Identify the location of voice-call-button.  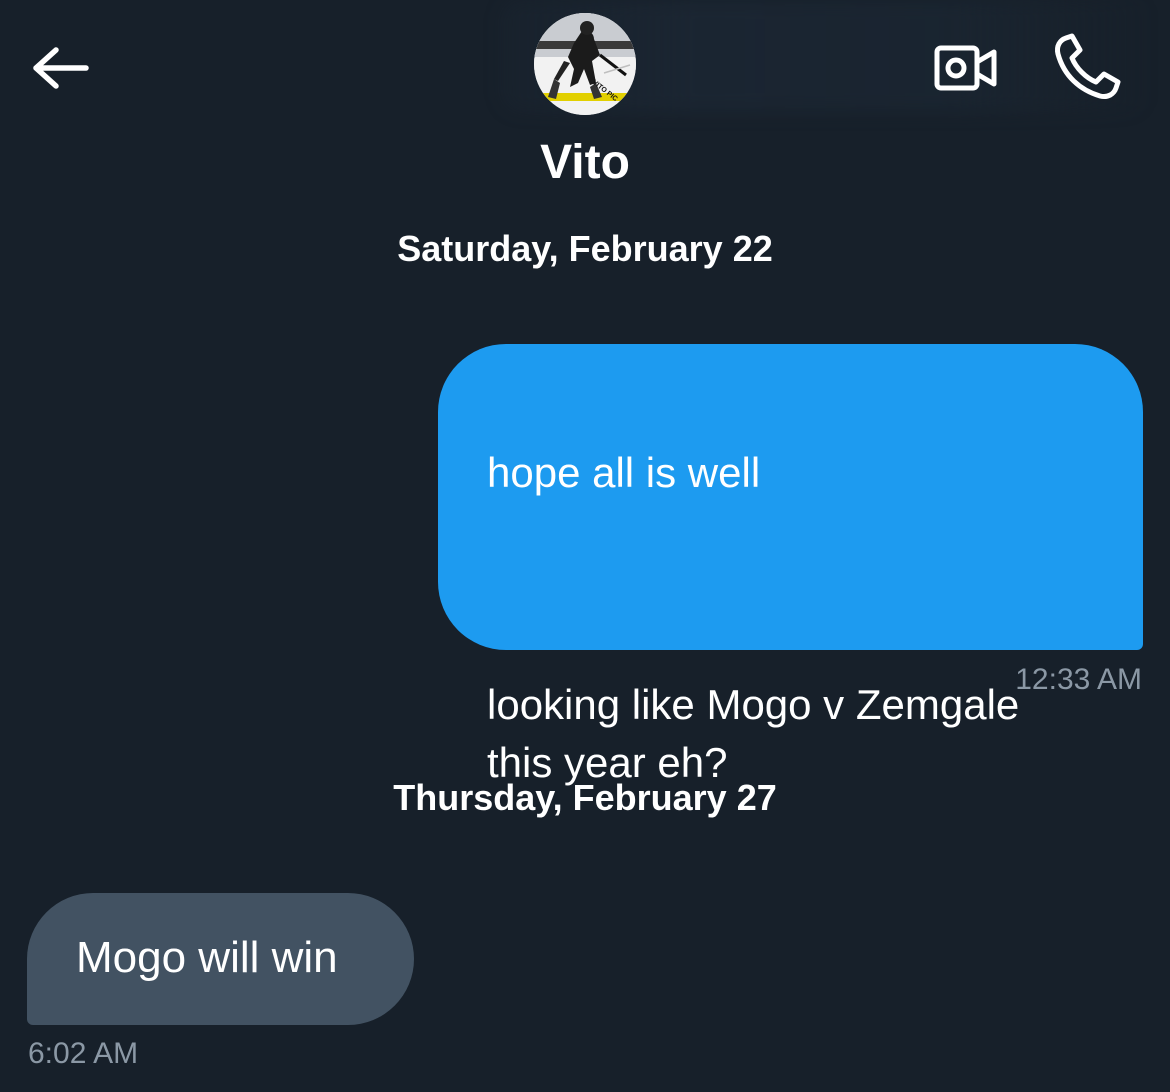
(1087, 67).